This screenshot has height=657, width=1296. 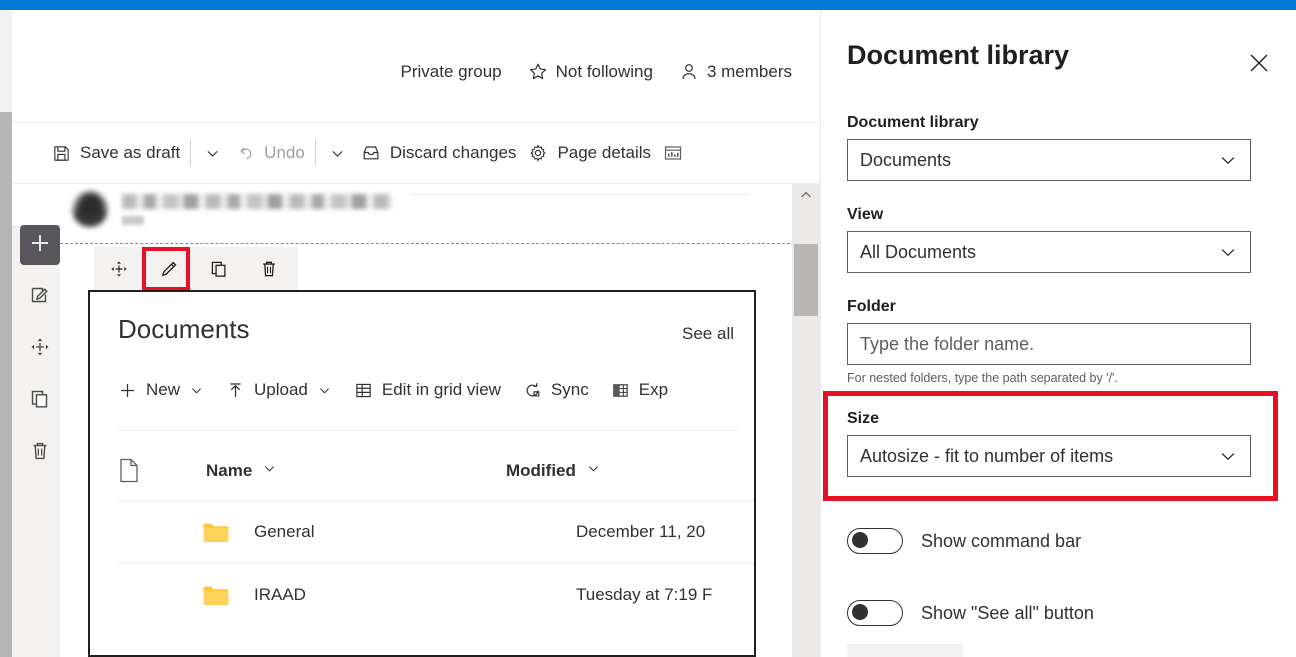 I want to click on delete-section-button, so click(x=40, y=453).